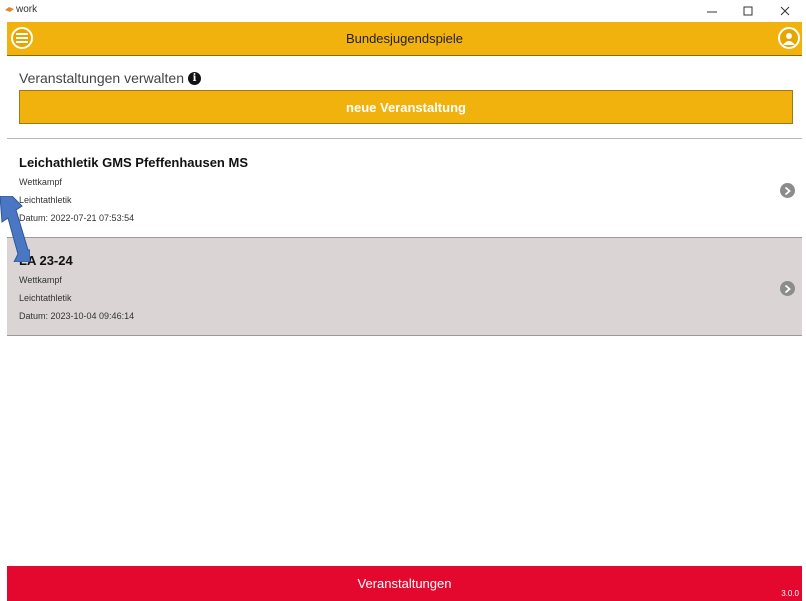 The width and height of the screenshot is (806, 601). Describe the element at coordinates (27, 9) in the screenshot. I see `window-title: work` at that location.